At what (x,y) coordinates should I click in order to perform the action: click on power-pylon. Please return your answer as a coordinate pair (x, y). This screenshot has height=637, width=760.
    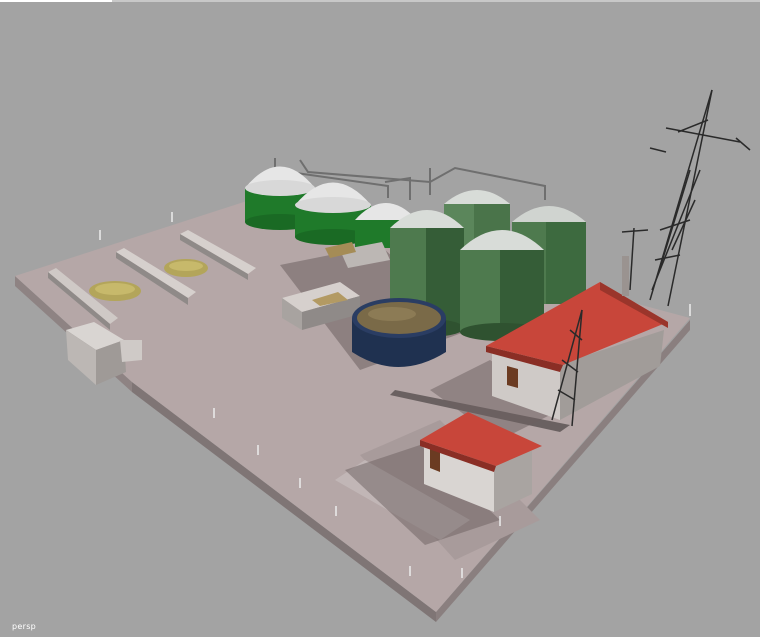
    Looking at the image, I should click on (700, 198).